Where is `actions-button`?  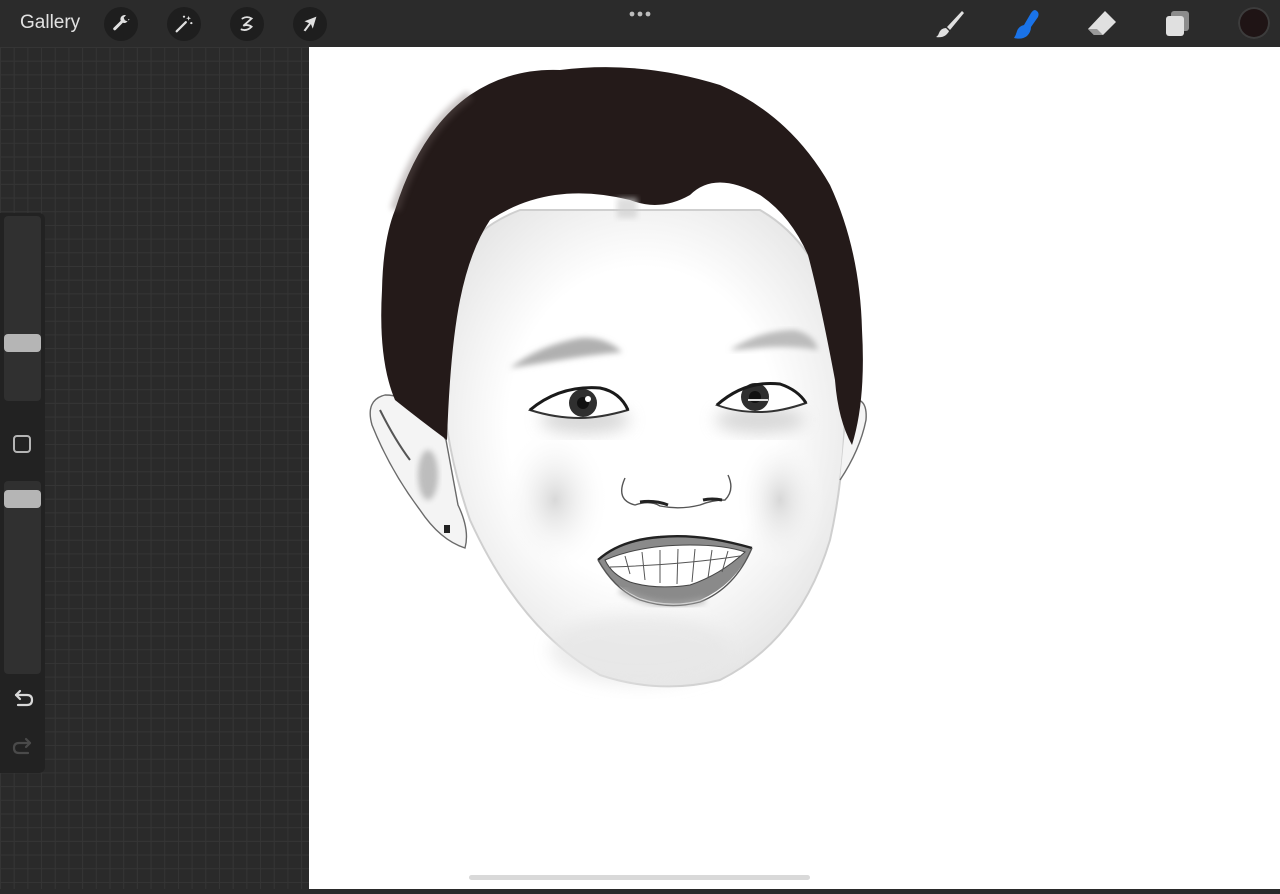 actions-button is located at coordinates (121, 24).